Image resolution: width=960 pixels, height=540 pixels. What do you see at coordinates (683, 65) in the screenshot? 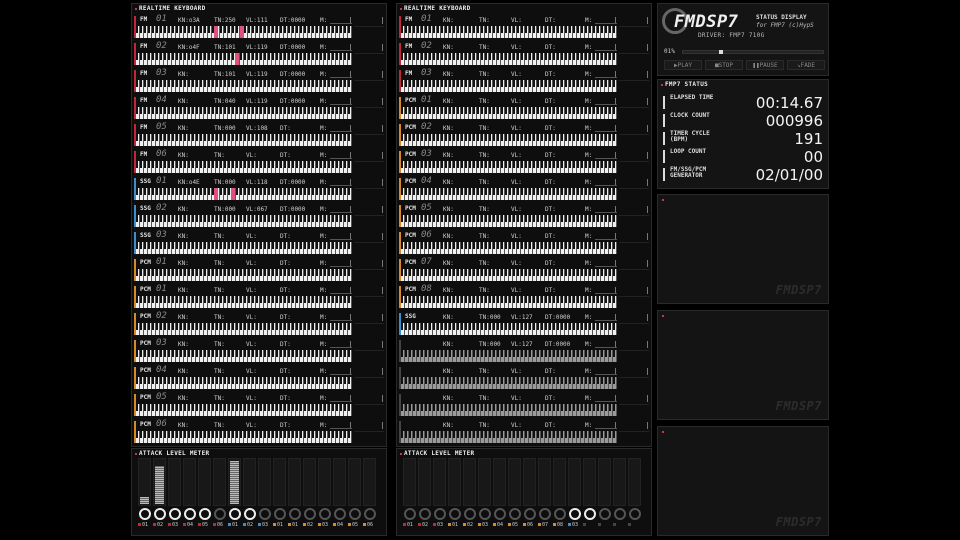
I see `play-button: ▶PLAY` at bounding box center [683, 65].